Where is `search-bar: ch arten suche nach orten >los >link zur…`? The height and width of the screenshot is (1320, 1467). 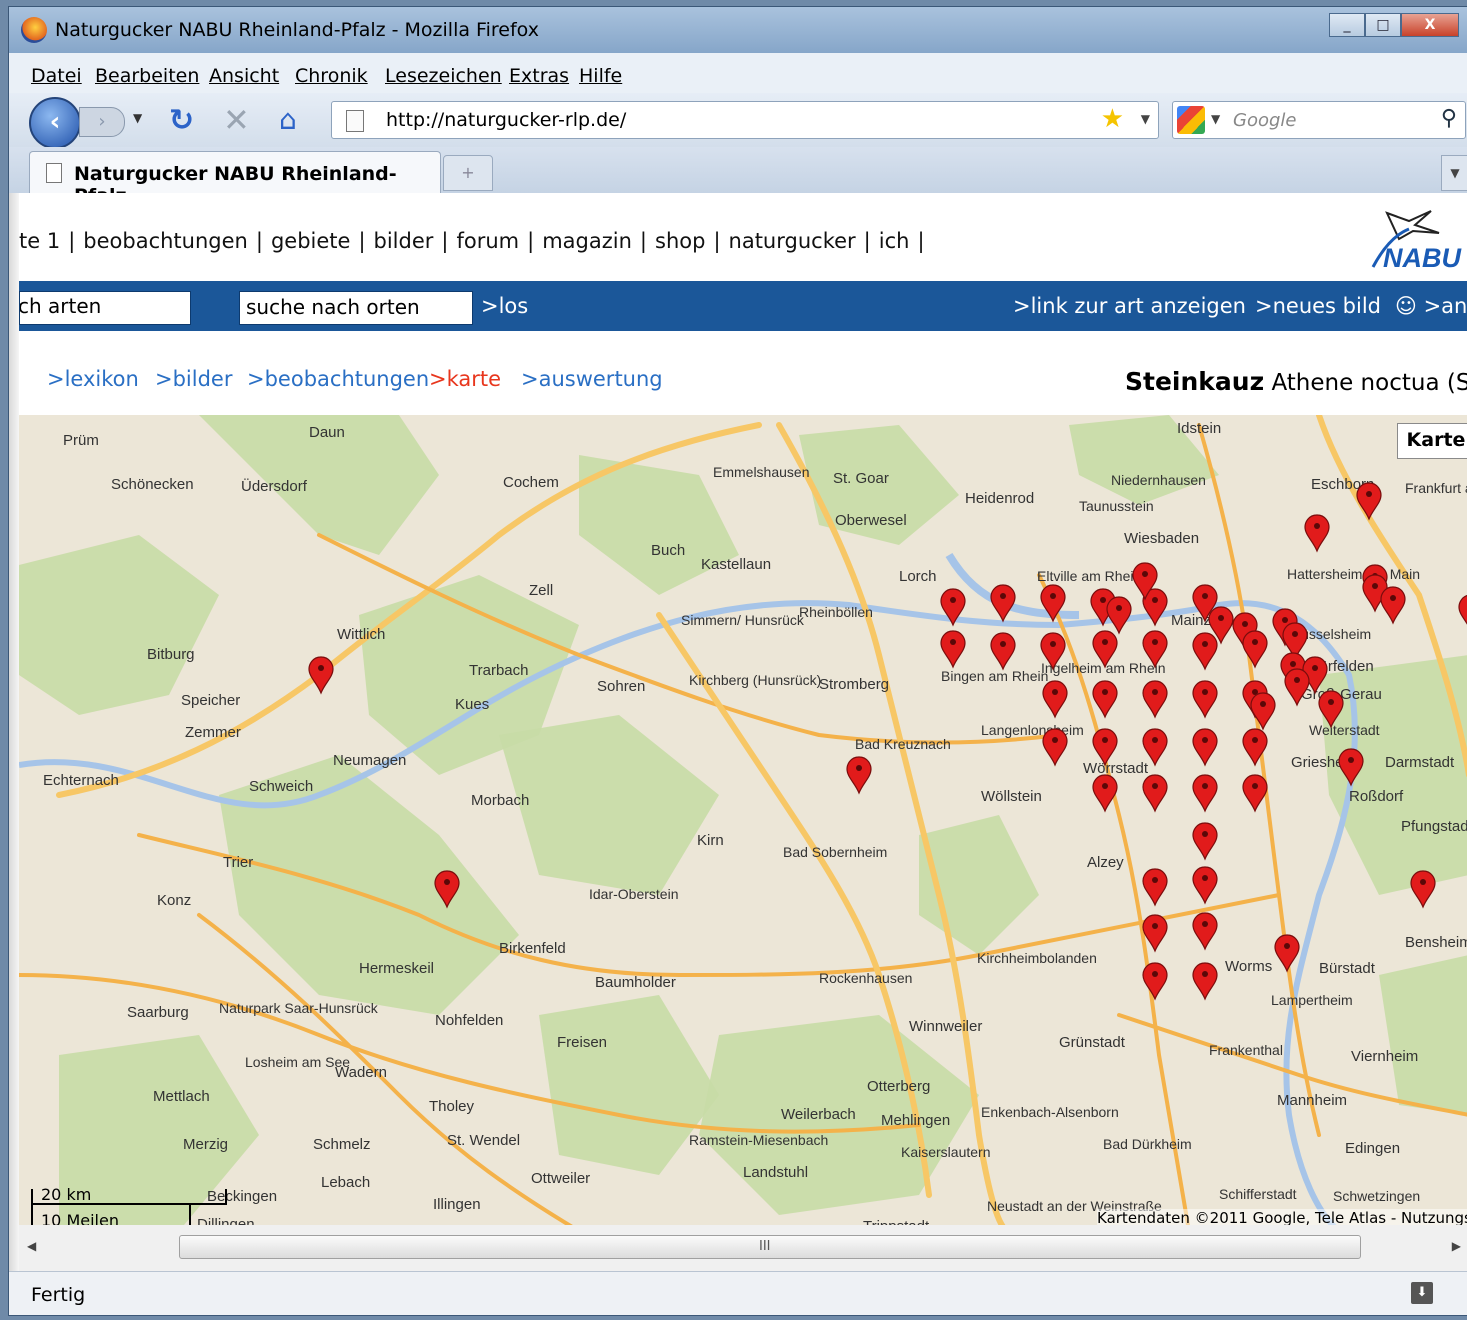 search-bar: ch arten suche nach orten >los >link zur… is located at coordinates (743, 306).